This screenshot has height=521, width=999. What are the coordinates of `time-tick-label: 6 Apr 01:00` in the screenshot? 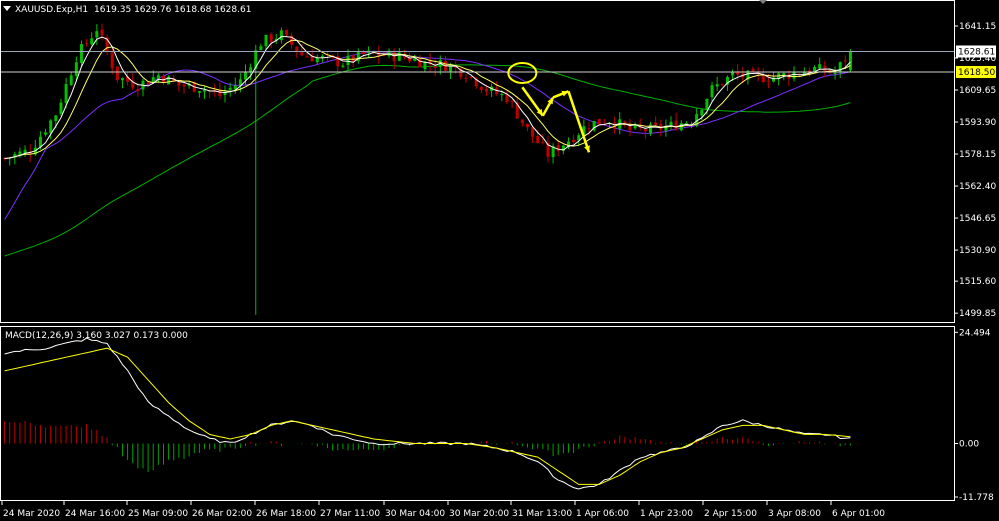 It's located at (858, 514).